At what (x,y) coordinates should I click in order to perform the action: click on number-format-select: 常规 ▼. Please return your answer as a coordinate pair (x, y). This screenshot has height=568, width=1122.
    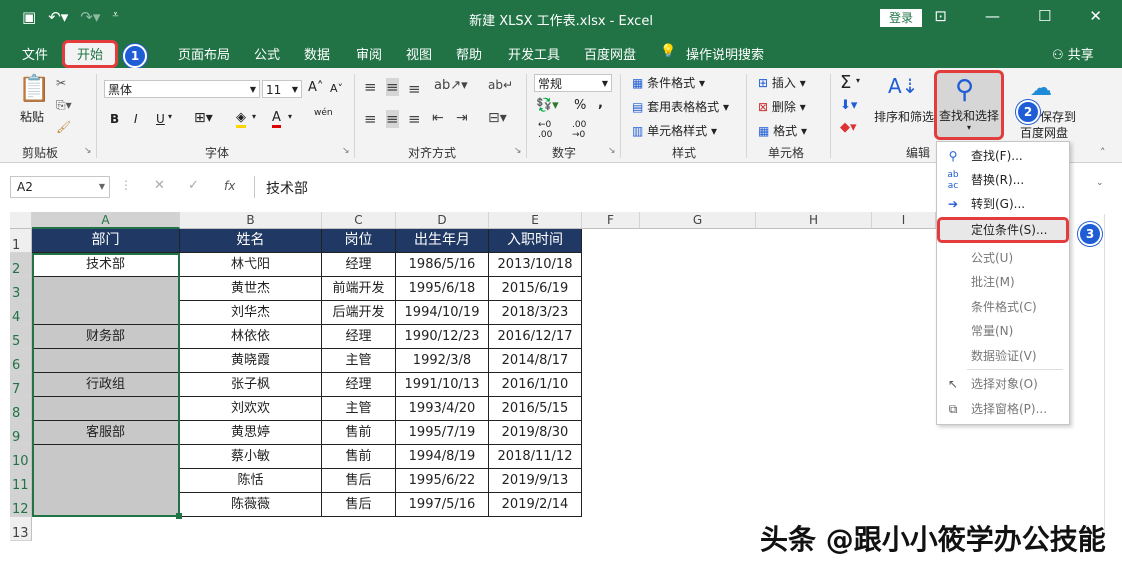
    Looking at the image, I should click on (573, 83).